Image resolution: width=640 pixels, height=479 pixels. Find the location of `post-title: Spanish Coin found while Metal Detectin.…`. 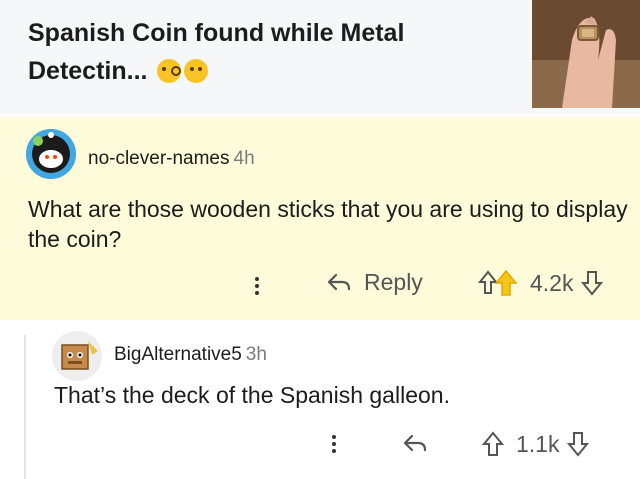

post-title: Spanish Coin found while Metal Detectin.… is located at coordinates (263, 52).